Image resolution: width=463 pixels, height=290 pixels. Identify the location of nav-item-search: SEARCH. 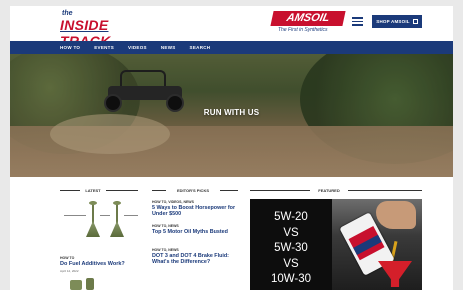
(200, 47).